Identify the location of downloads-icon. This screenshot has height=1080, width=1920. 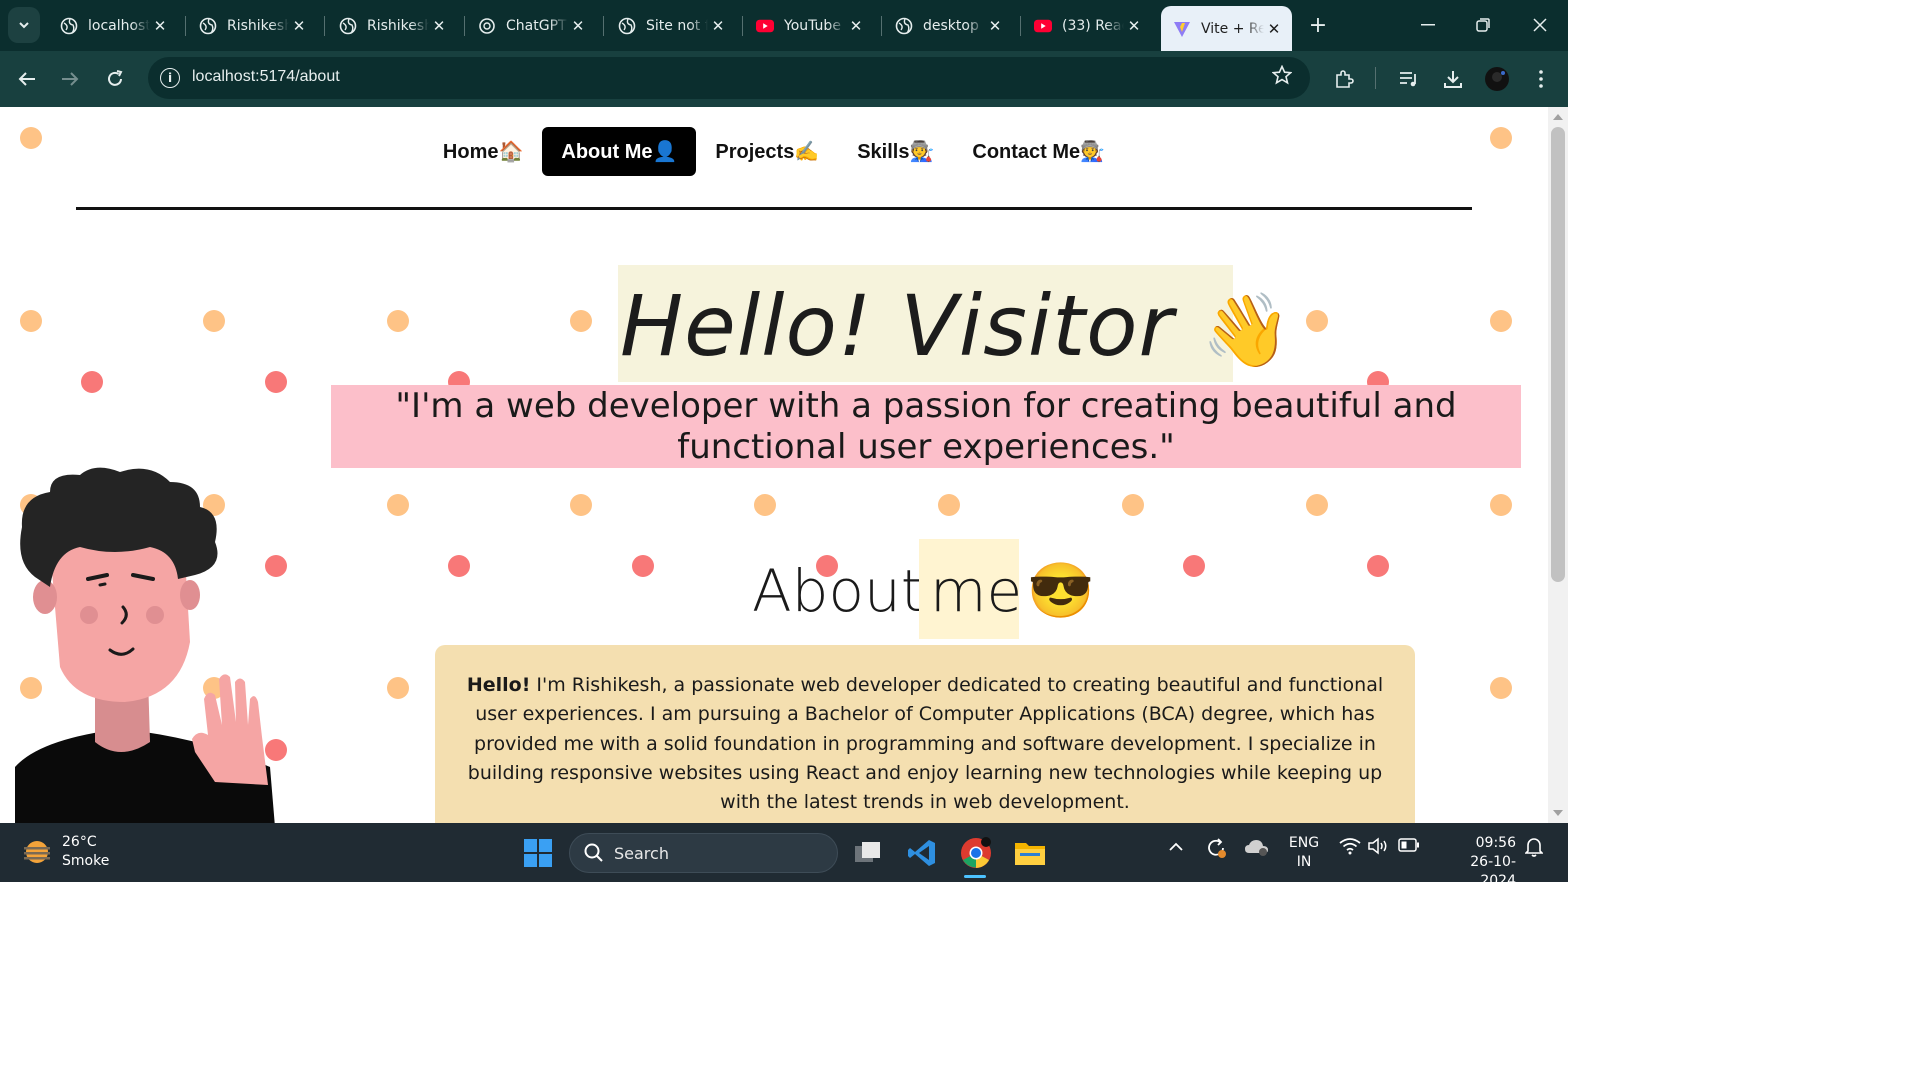
(1453, 79).